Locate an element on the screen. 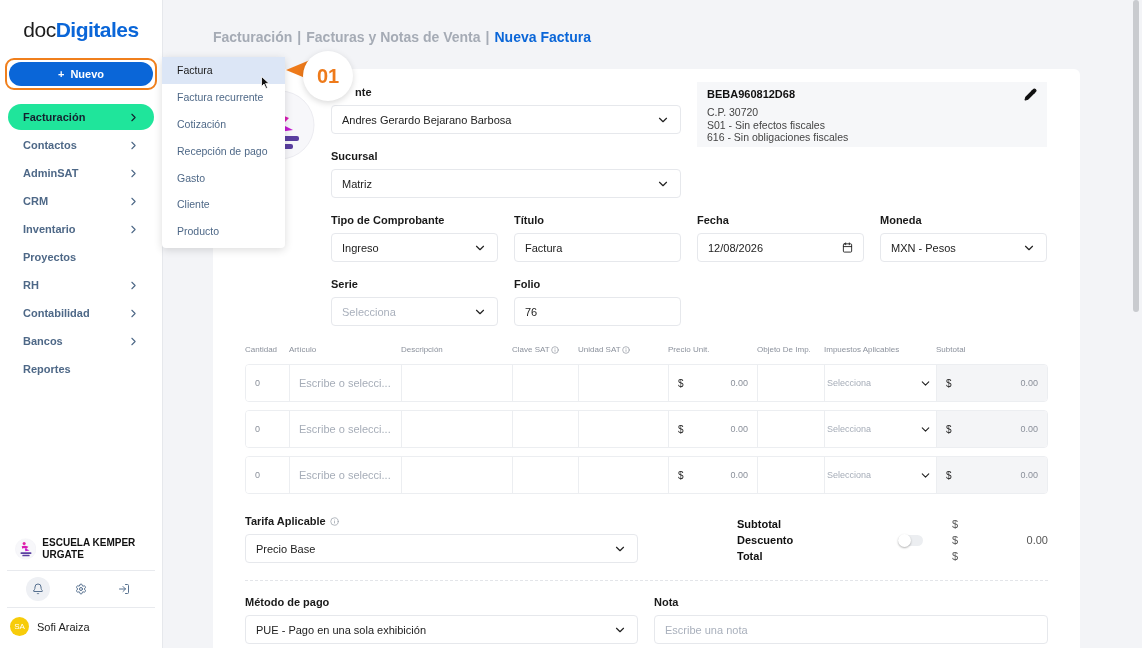 Image resolution: width=1142 pixels, height=648 pixels. text-field: 76 is located at coordinates (597, 311).